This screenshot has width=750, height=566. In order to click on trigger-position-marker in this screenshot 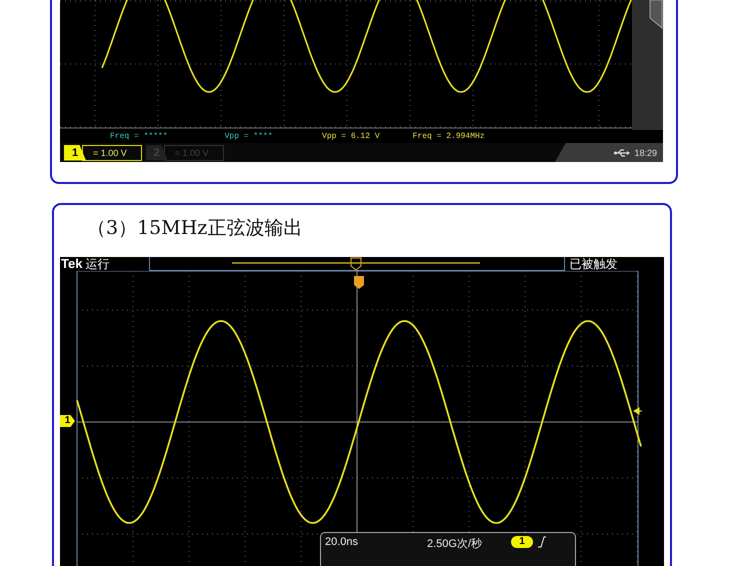, I will do `click(359, 282)`.